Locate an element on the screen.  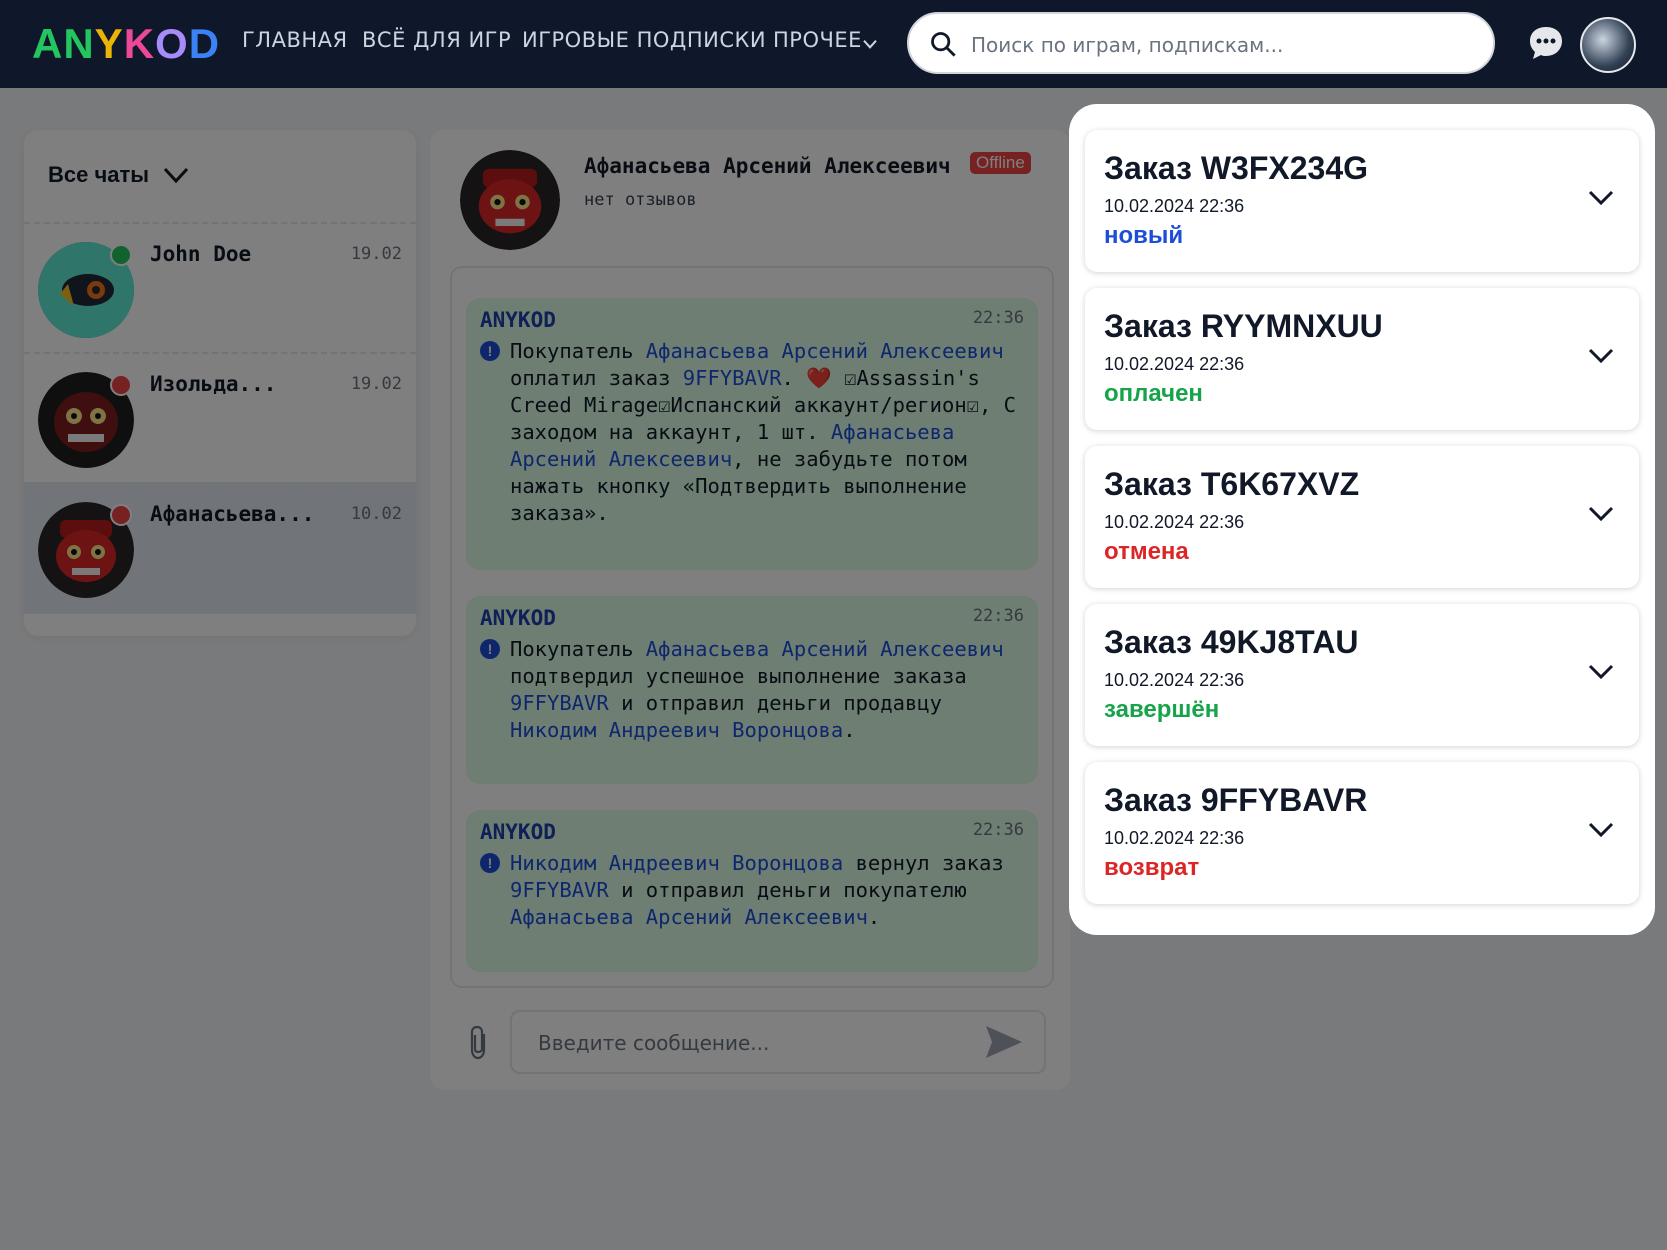
order-card: Заказ RYYMNXUU 10.02.2024 22:36 оплачен is located at coordinates (1362, 359).